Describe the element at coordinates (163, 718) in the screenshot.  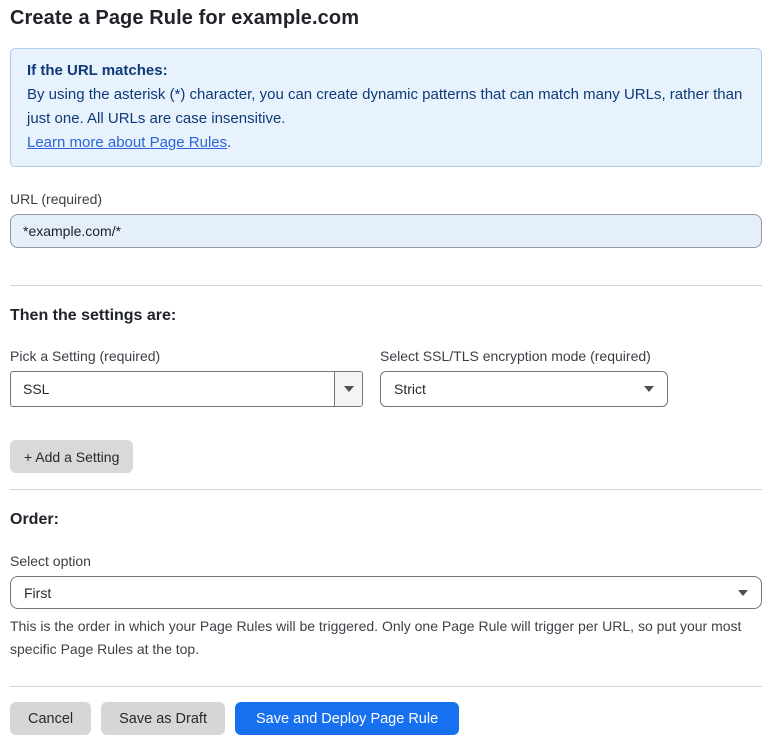
I see `save-as-draft-button: Save as Draft` at that location.